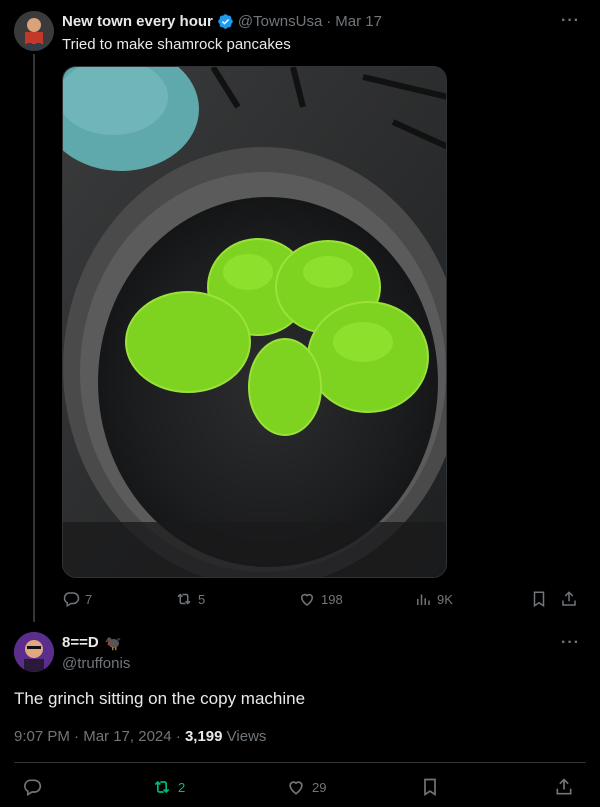 This screenshot has height=807, width=600. I want to click on reply-author: 8==D, so click(92, 642).